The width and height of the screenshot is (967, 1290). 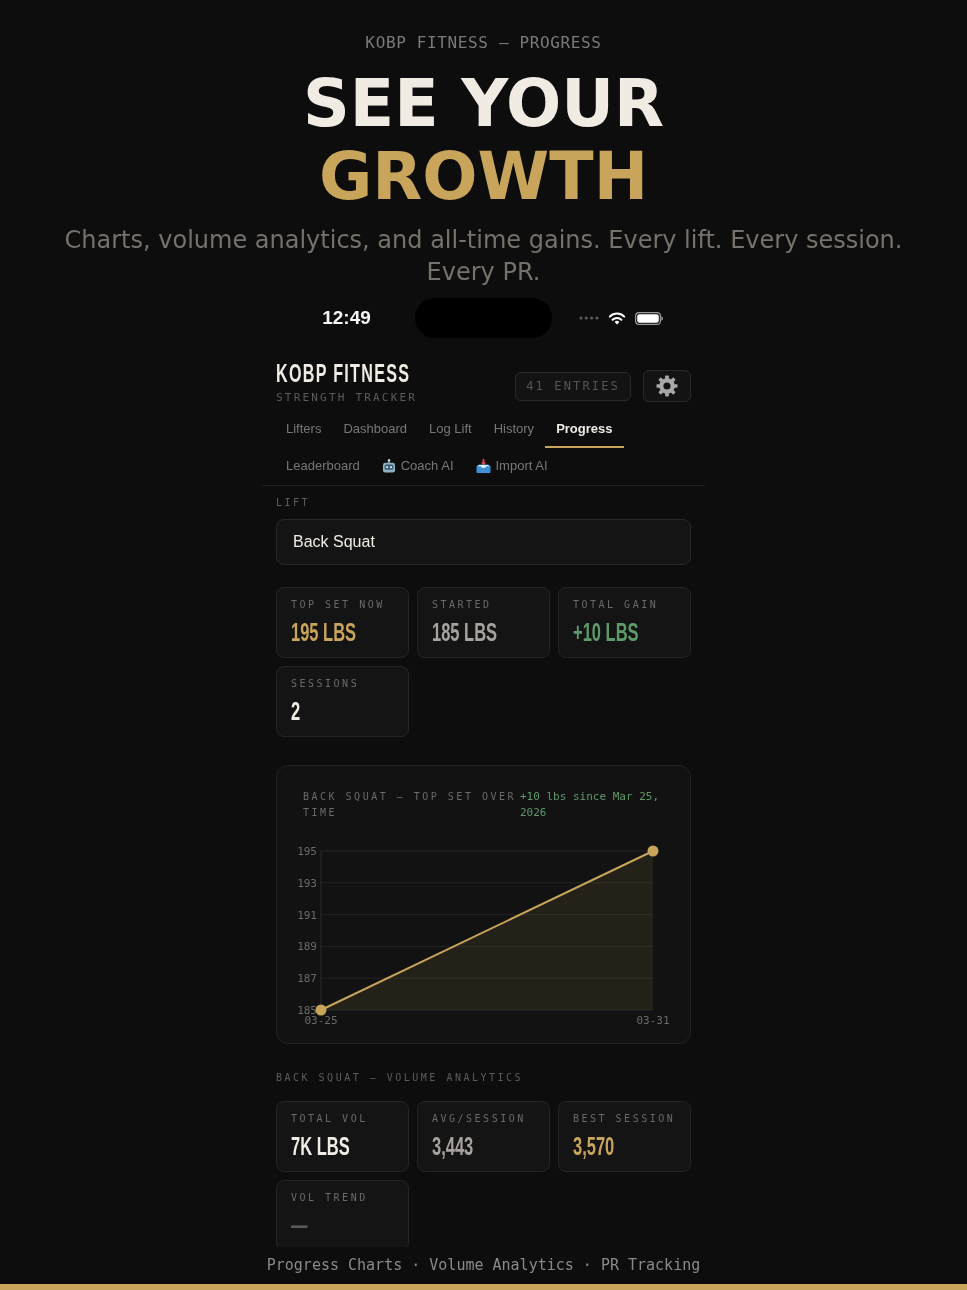 I want to click on nav-tab: Coach AI, so click(x=417, y=466).